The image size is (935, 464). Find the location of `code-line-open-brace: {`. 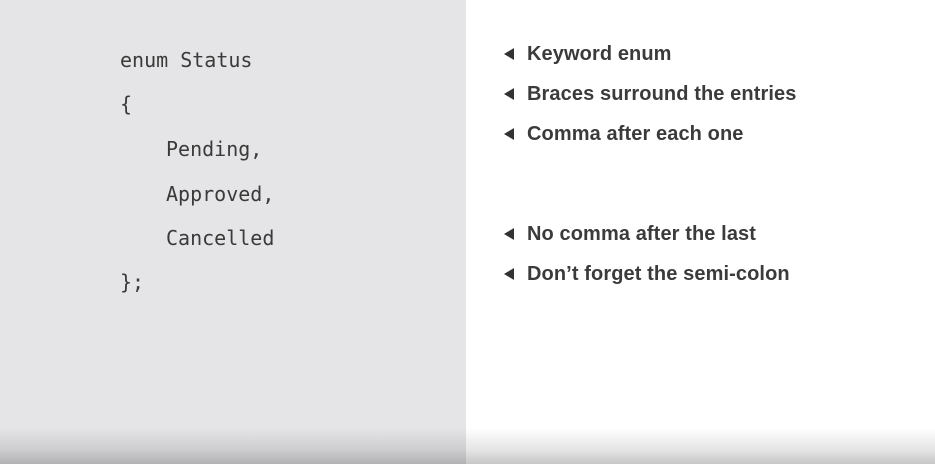

code-line-open-brace: { is located at coordinates (126, 104).